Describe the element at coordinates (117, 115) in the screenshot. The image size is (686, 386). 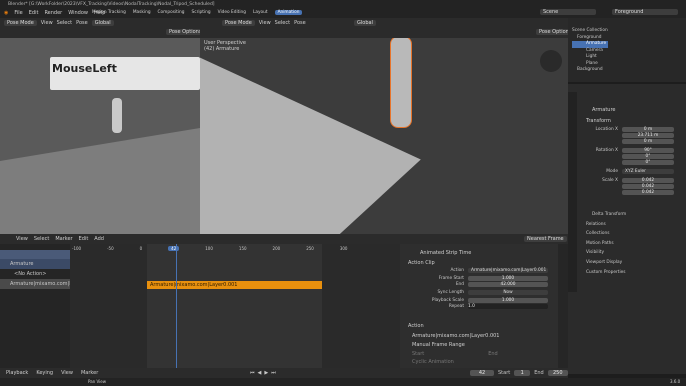
I see `left-figure` at that location.